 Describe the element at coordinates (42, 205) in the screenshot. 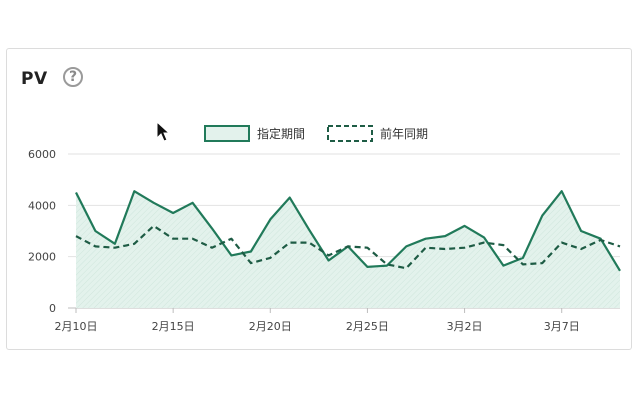

I see `y-tick-label: 4000` at that location.